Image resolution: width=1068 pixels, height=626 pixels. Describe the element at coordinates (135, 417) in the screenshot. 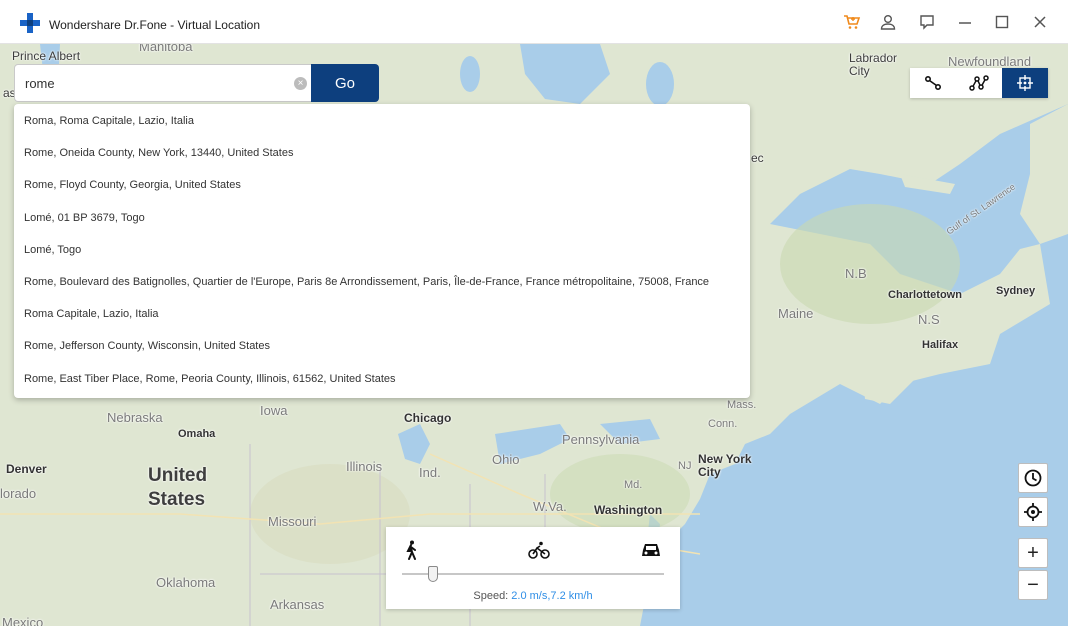

I see `map-label-nebraska: Nebraska` at that location.